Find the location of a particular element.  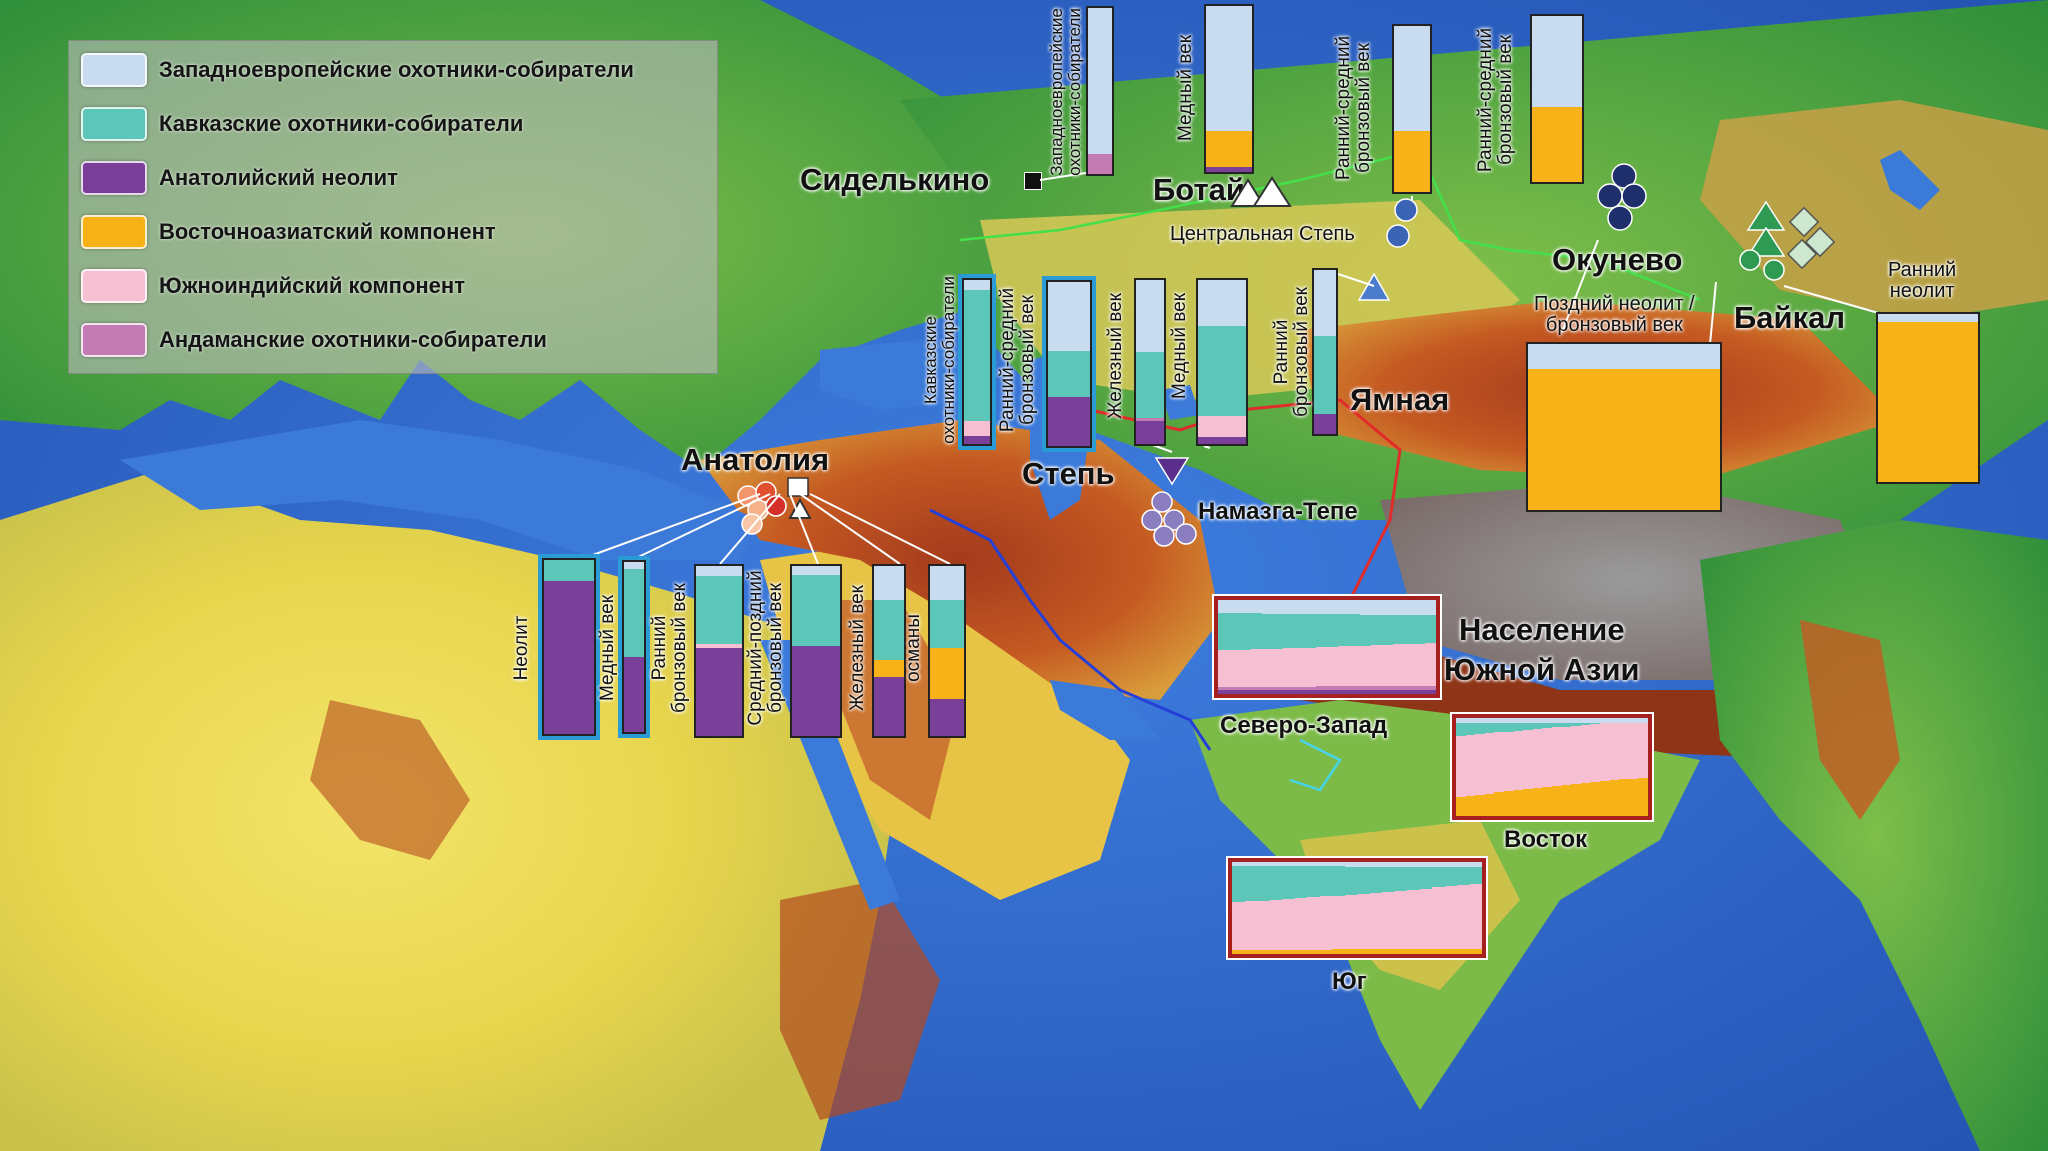

bar-yamnaya-eba is located at coordinates (1325, 352).